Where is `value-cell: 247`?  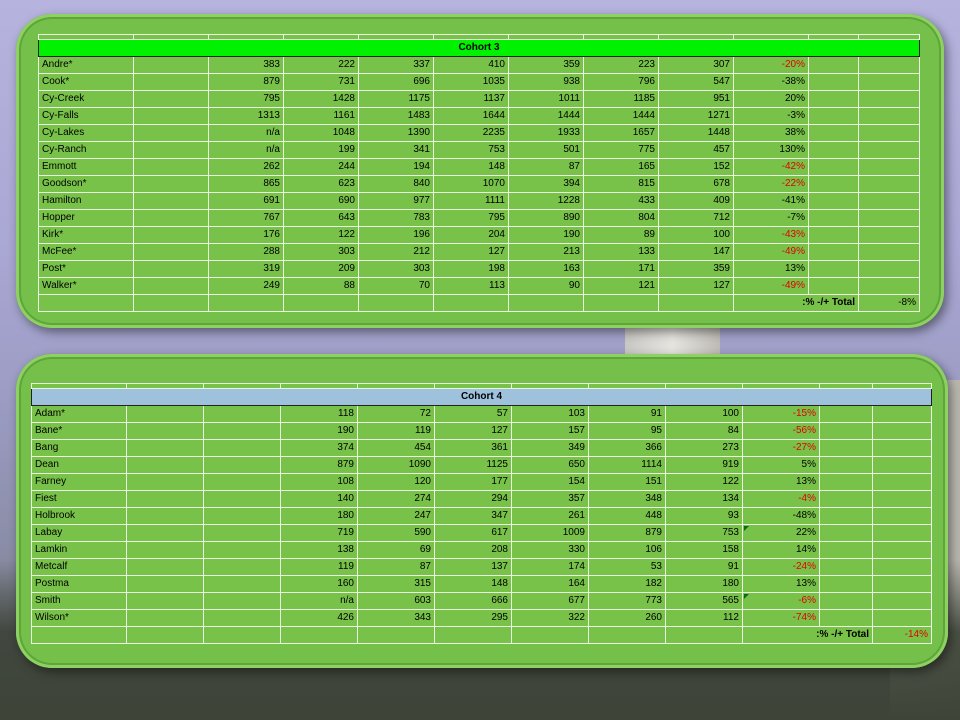 value-cell: 247 is located at coordinates (396, 516).